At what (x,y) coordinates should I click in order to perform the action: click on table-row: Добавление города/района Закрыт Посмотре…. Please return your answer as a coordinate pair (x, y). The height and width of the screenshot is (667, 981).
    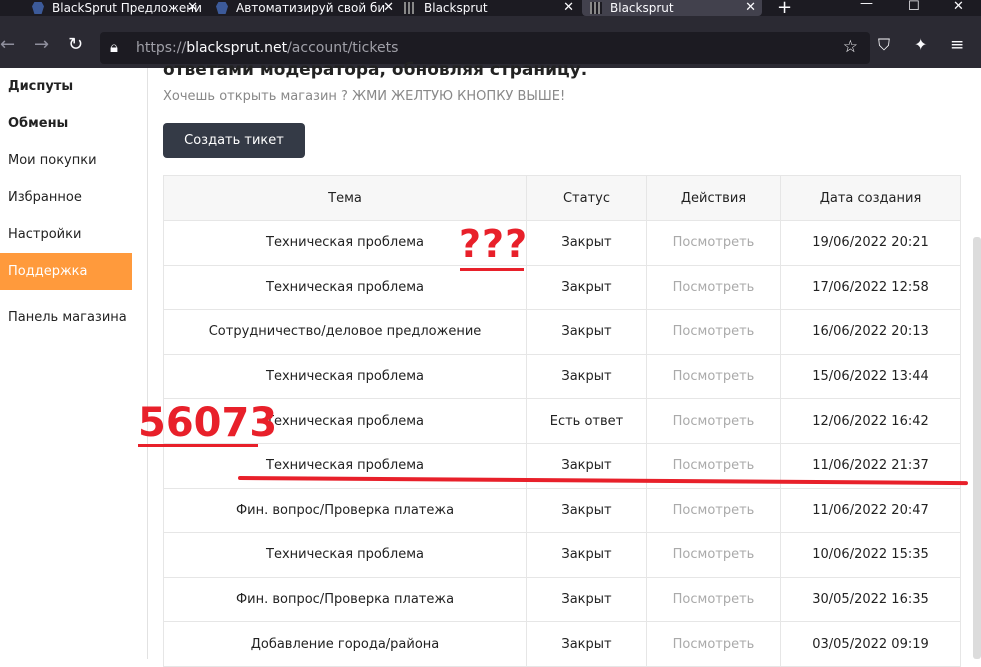
    Looking at the image, I should click on (562, 644).